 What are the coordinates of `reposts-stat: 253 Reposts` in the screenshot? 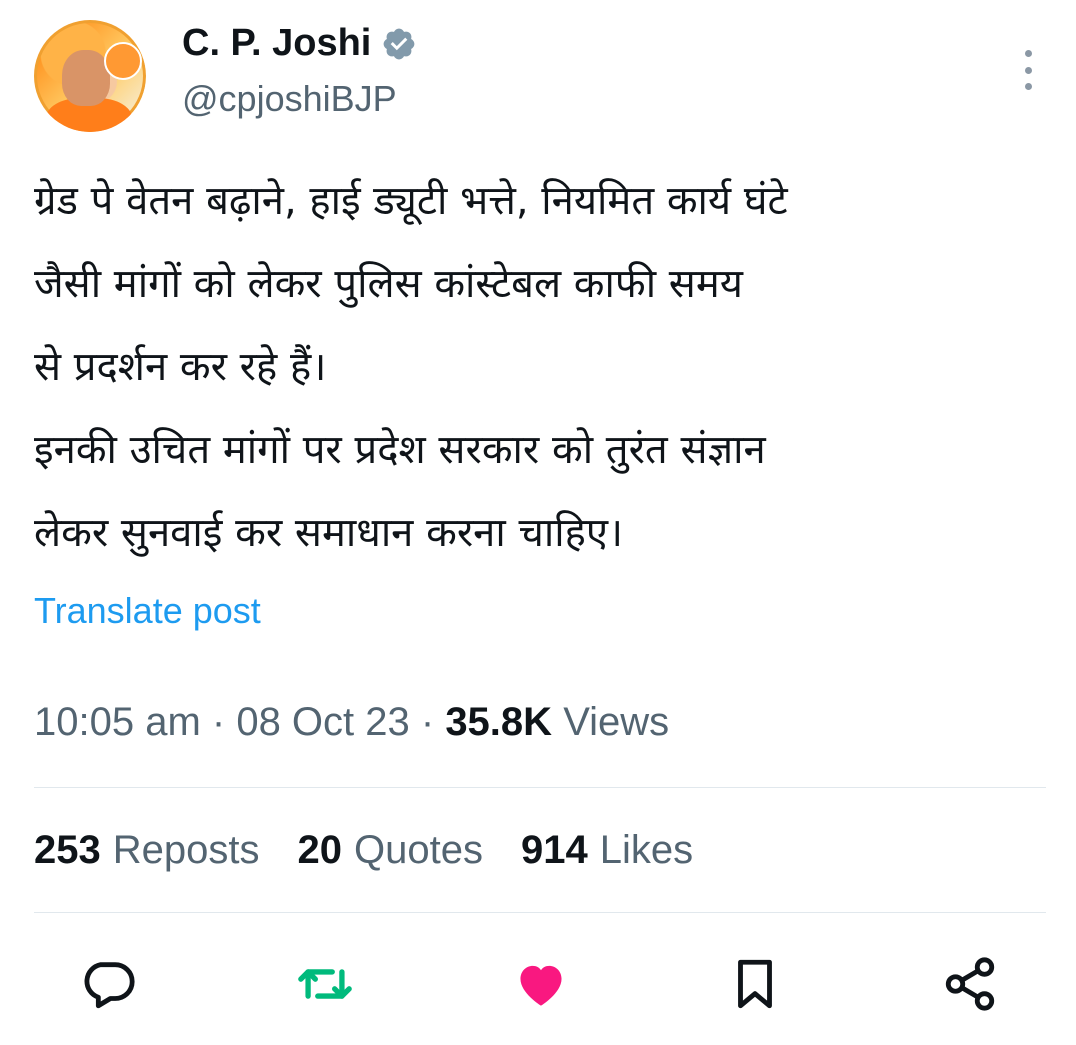 It's located at (147, 850).